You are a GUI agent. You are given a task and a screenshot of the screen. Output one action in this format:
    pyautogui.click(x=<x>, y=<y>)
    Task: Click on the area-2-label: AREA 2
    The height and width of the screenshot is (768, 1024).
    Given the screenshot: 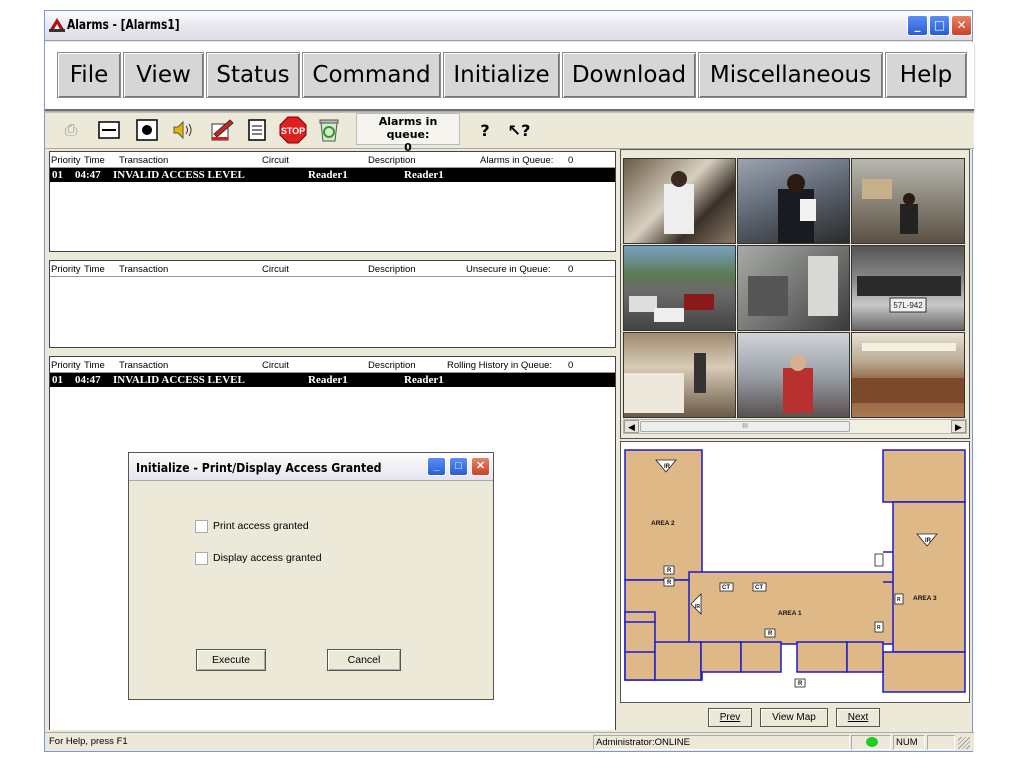 What is the action you would take?
    pyautogui.click(x=663, y=523)
    